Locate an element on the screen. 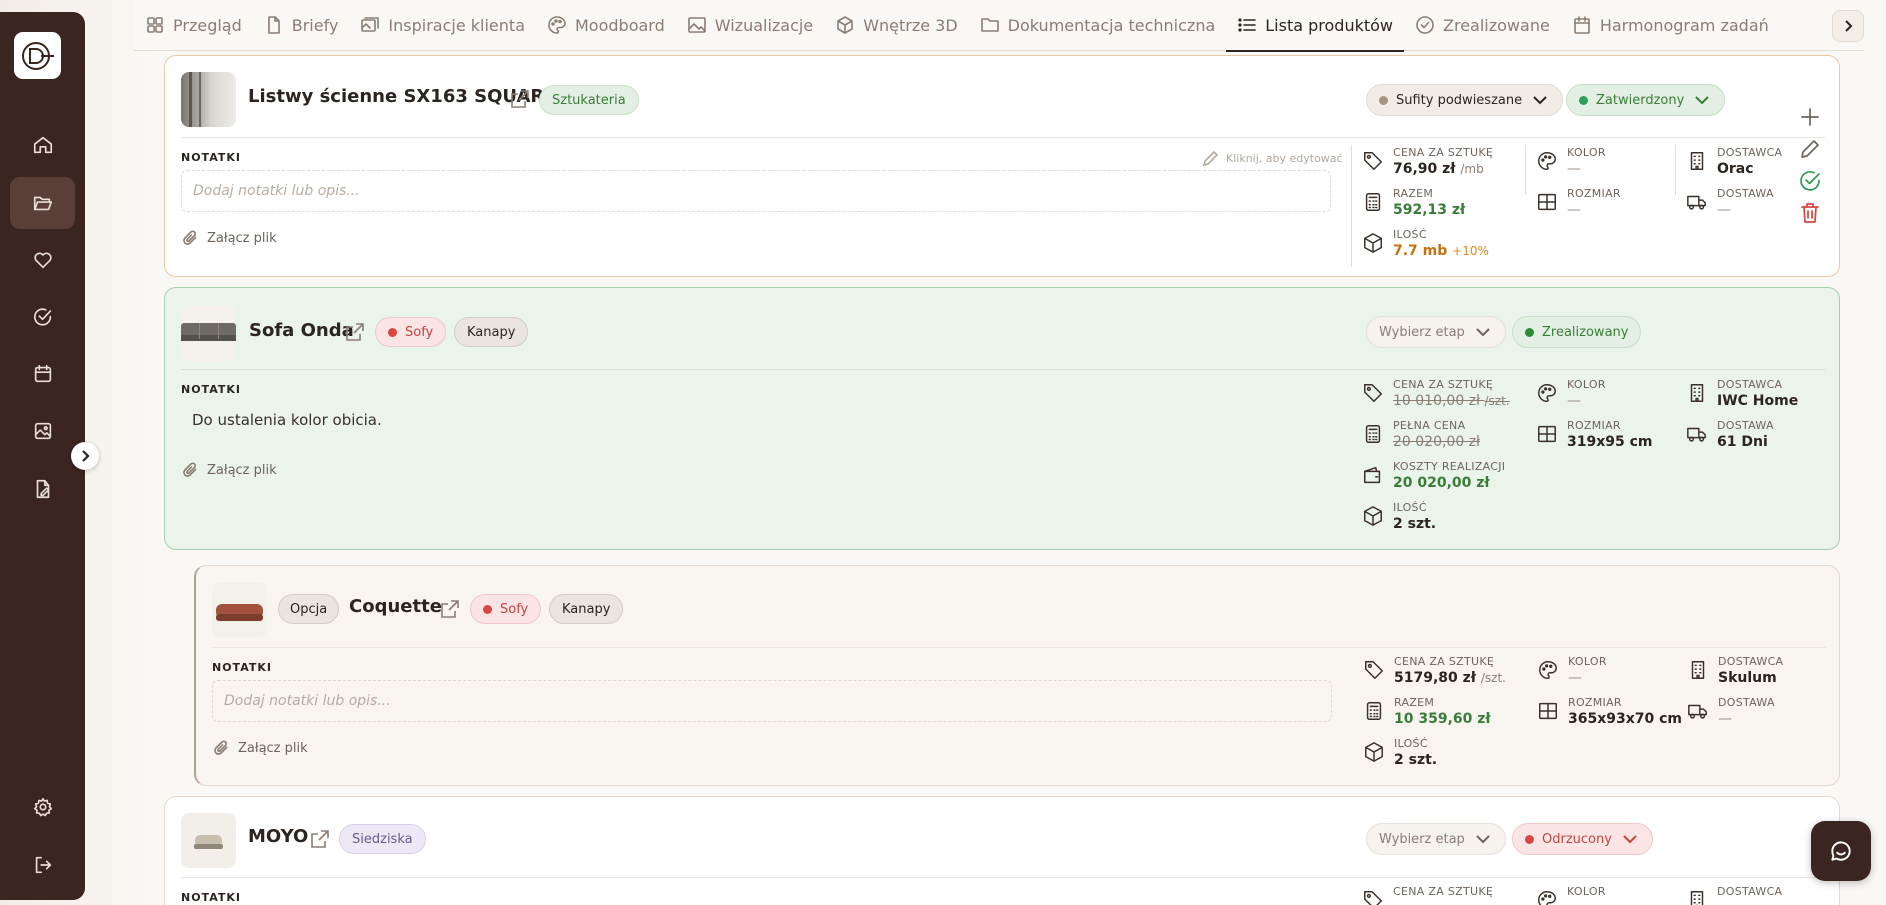 The height and width of the screenshot is (905, 1886). edit-hint: Kliknij, aby edytować is located at coordinates (1272, 158).